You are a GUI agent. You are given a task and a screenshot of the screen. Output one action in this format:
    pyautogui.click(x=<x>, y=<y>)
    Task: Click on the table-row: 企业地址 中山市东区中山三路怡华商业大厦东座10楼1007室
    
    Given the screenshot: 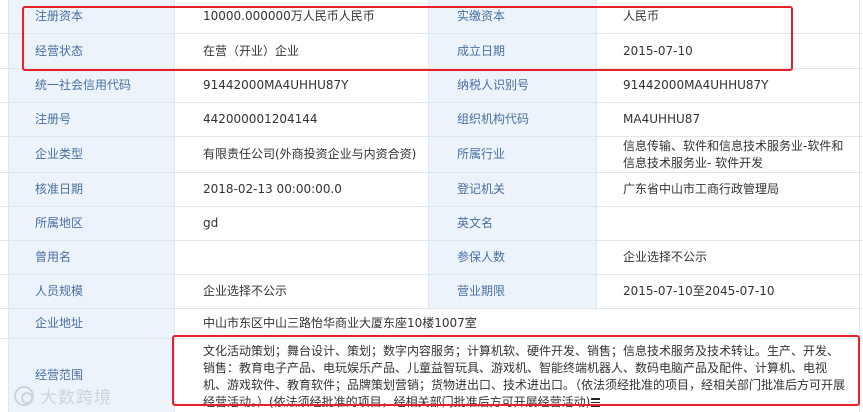 What is the action you would take?
    pyautogui.click(x=431, y=324)
    